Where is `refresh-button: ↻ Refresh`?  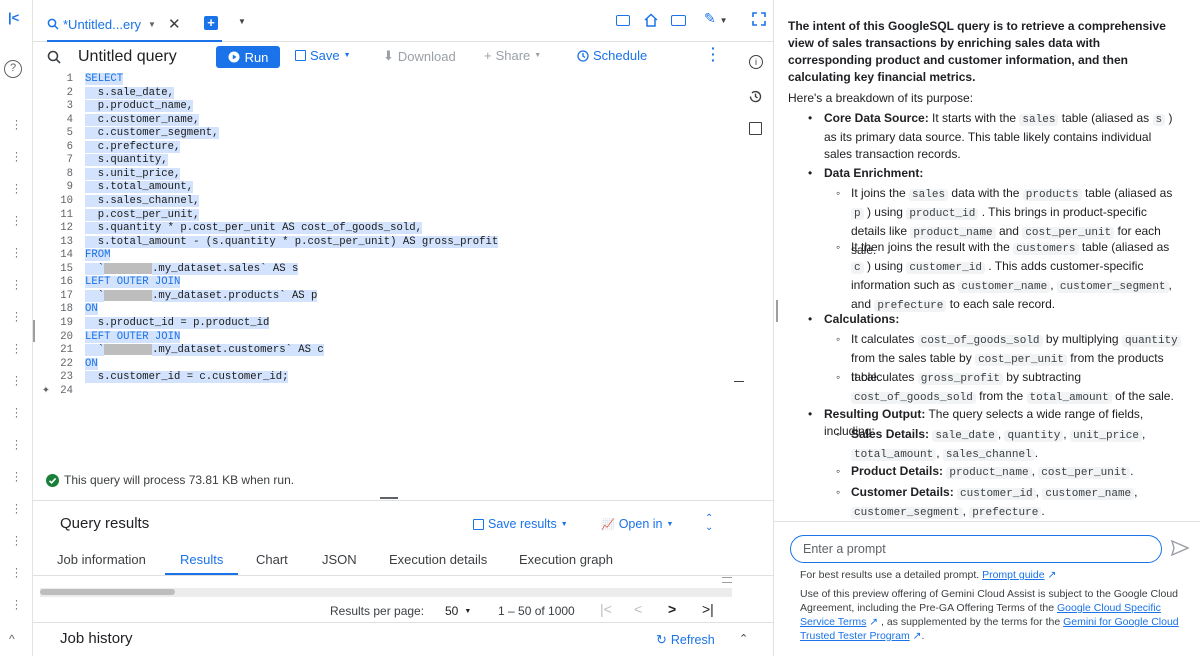 refresh-button: ↻ Refresh is located at coordinates (685, 640).